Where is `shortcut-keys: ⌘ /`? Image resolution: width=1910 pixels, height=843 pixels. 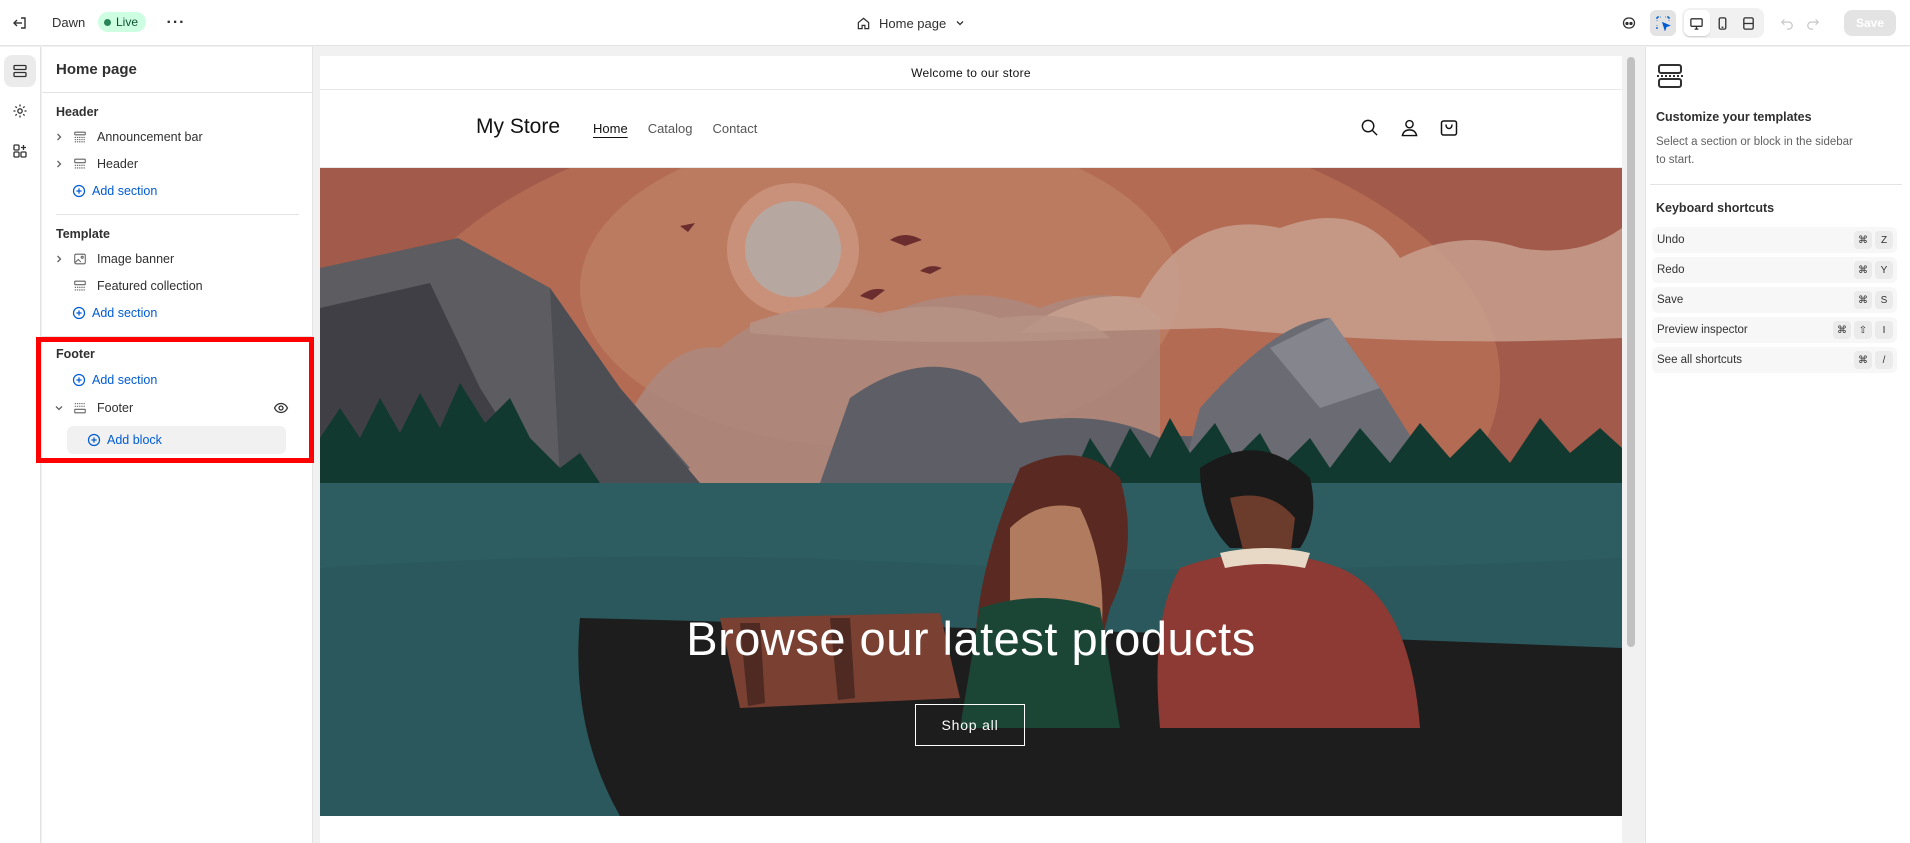
shortcut-keys: ⌘ / is located at coordinates (1873, 360).